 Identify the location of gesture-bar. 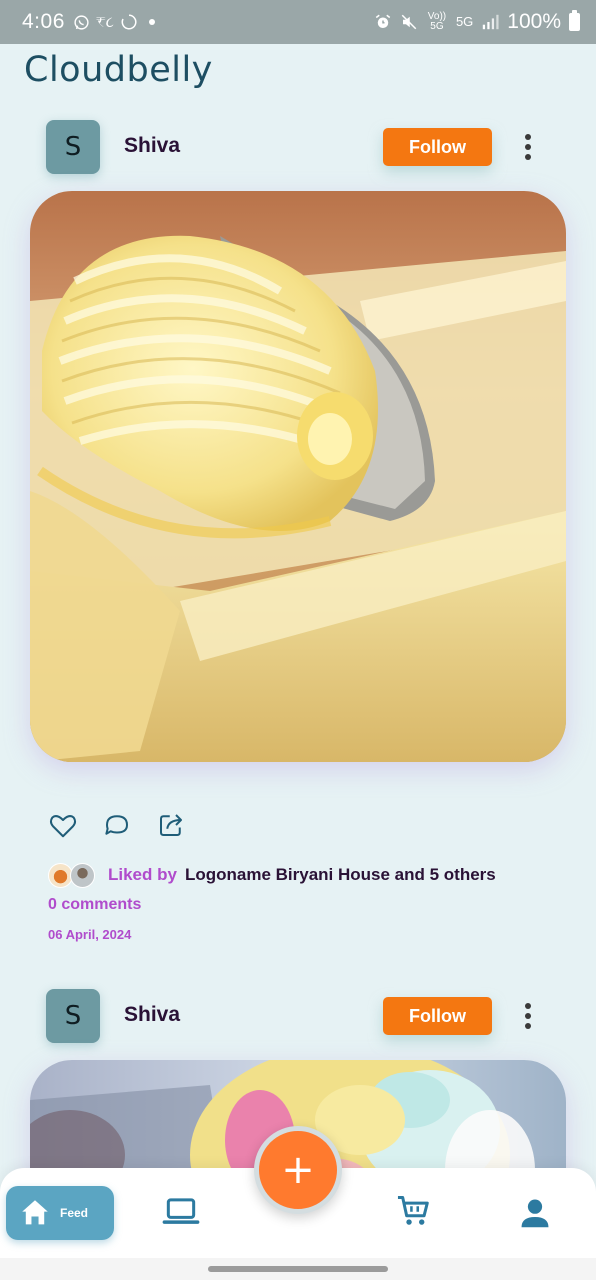
(298, 1269).